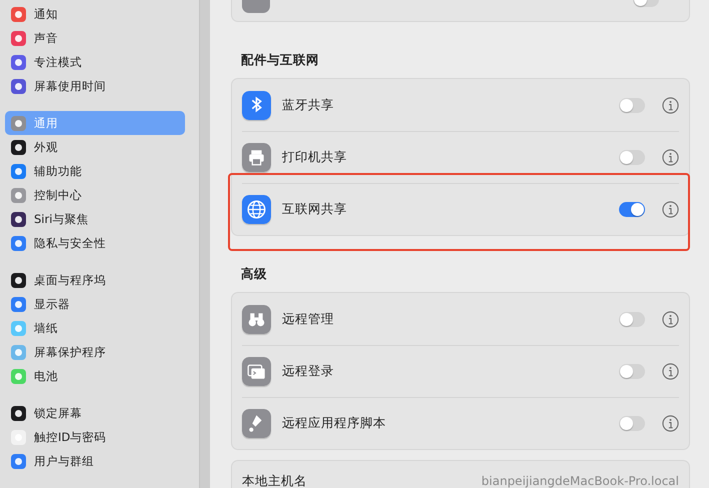  I want to click on hostname-value: bianpeijiangdeMacBook-Pro.local, so click(580, 481).